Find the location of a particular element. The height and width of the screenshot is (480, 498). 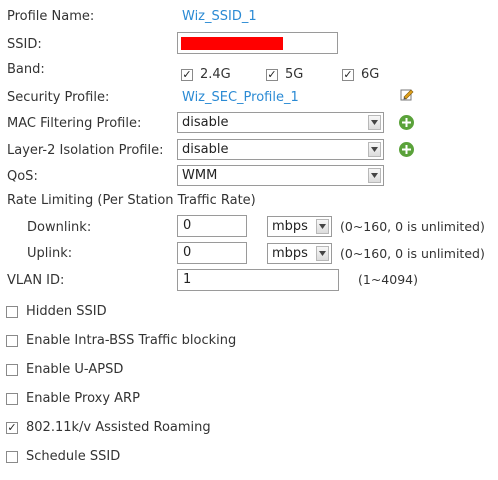

u-apsd-option: Enable U-APSD is located at coordinates (64, 370).